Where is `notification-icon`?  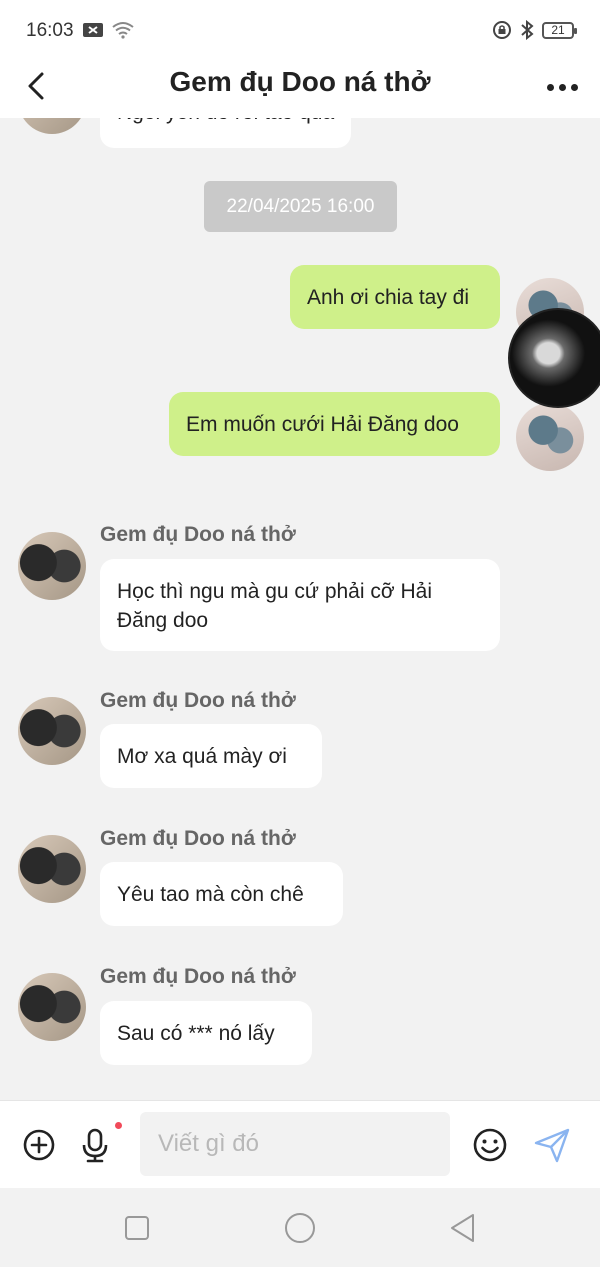 notification-icon is located at coordinates (93, 30).